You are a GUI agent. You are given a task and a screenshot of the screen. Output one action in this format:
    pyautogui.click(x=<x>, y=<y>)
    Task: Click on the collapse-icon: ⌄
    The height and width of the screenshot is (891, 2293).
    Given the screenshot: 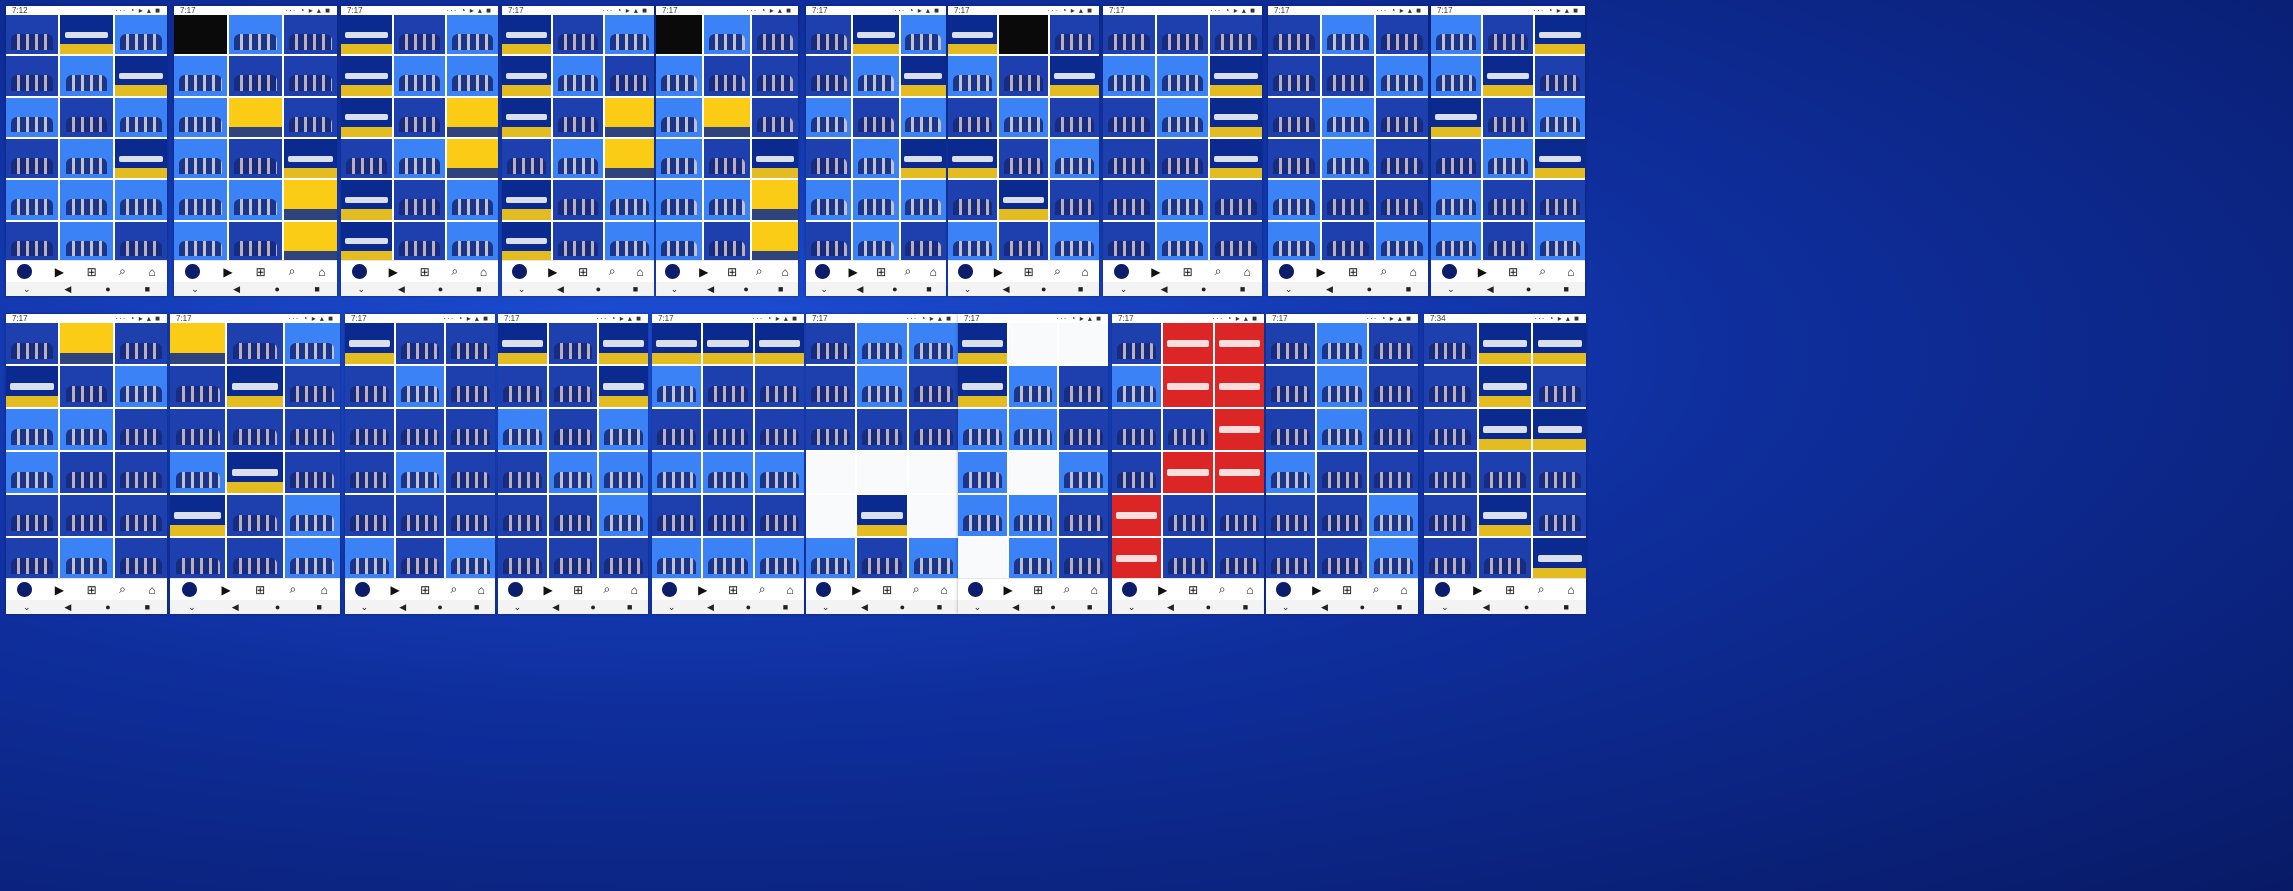 What is the action you would take?
    pyautogui.click(x=978, y=607)
    